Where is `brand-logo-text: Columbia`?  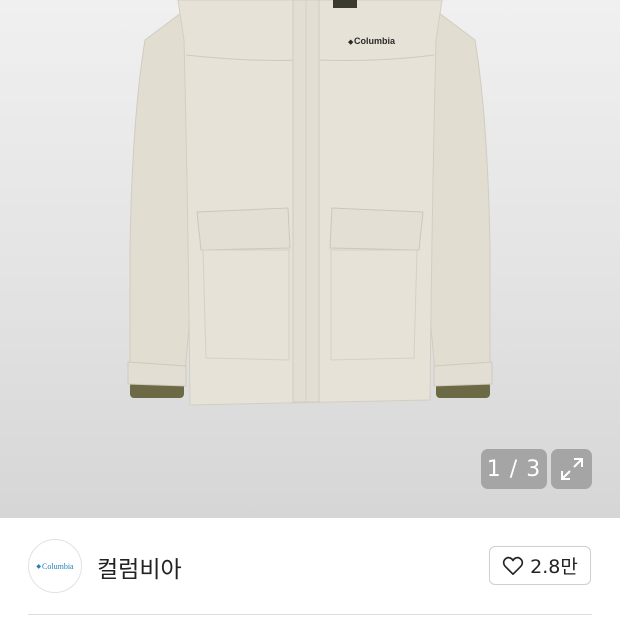
brand-logo-text: Columbia is located at coordinates (58, 566).